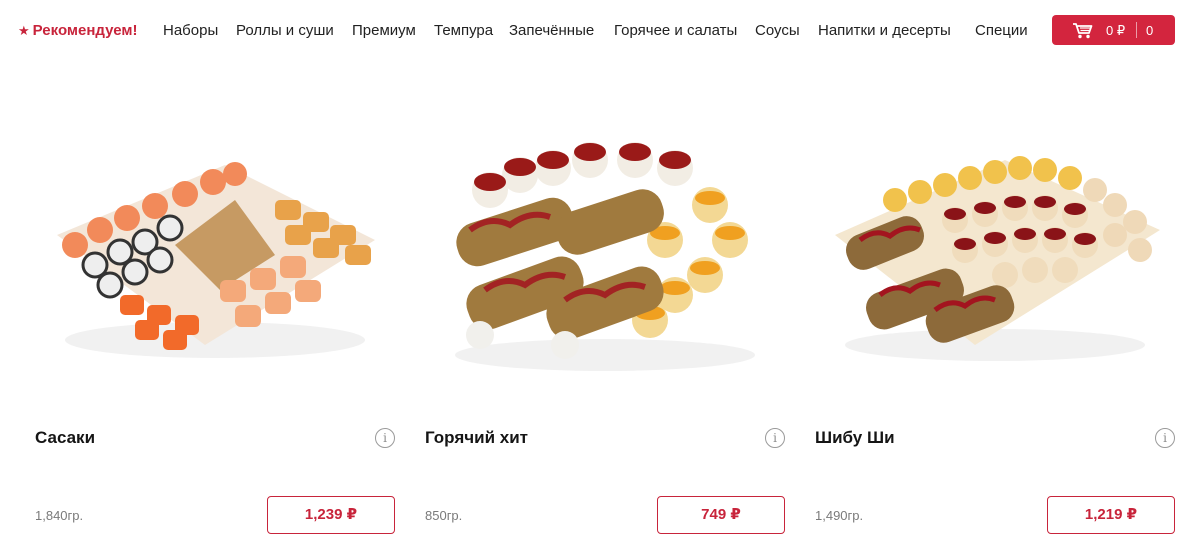 Image resolution: width=1204 pixels, height=559 pixels. Describe the element at coordinates (463, 30) in the screenshot. I see `nav-item-tempura: Темпура` at that location.